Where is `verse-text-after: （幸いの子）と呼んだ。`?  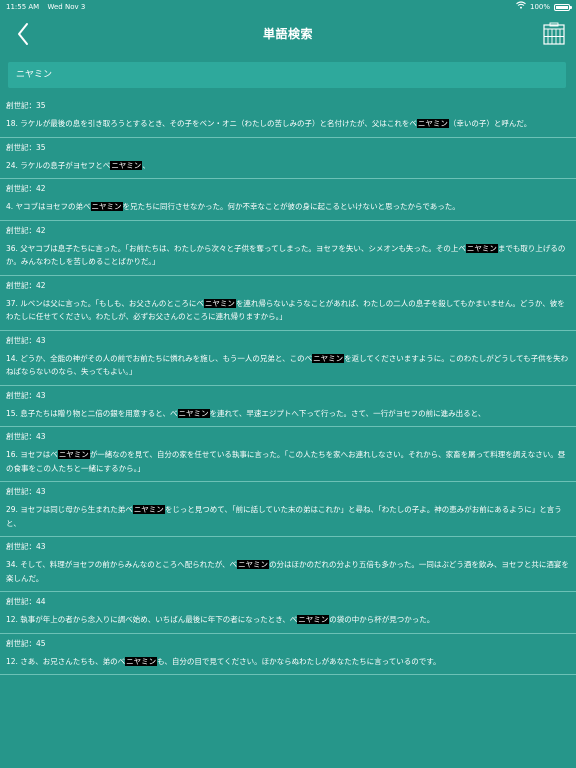 verse-text-after: （幸いの子）と呼んだ。 is located at coordinates (490, 123).